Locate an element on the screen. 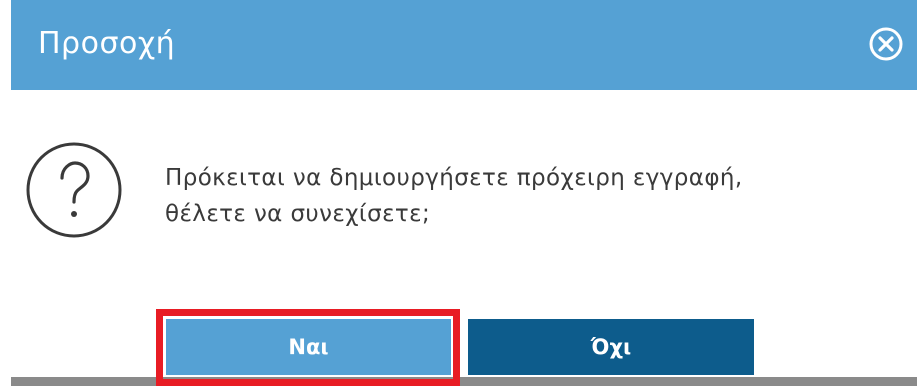 Image resolution: width=917 pixels, height=386 pixels. message-line-2: θέλετε να συνεχίσετε; is located at coordinates (298, 214).